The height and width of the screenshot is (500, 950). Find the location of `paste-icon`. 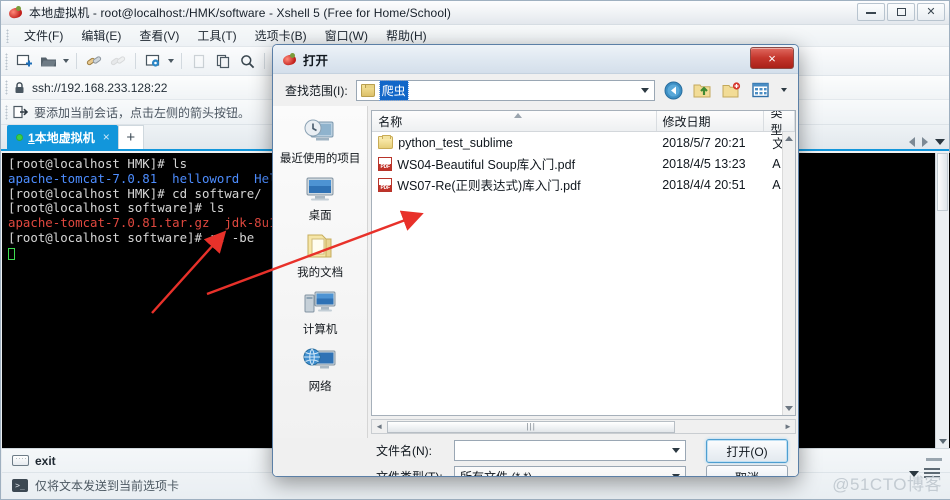

paste-icon is located at coordinates (199, 61).